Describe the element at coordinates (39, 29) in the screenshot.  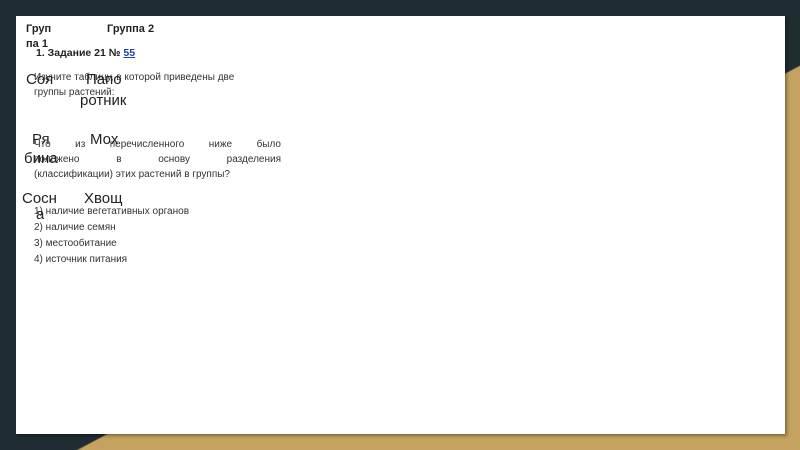
I see `header-line-1: Груп` at that location.